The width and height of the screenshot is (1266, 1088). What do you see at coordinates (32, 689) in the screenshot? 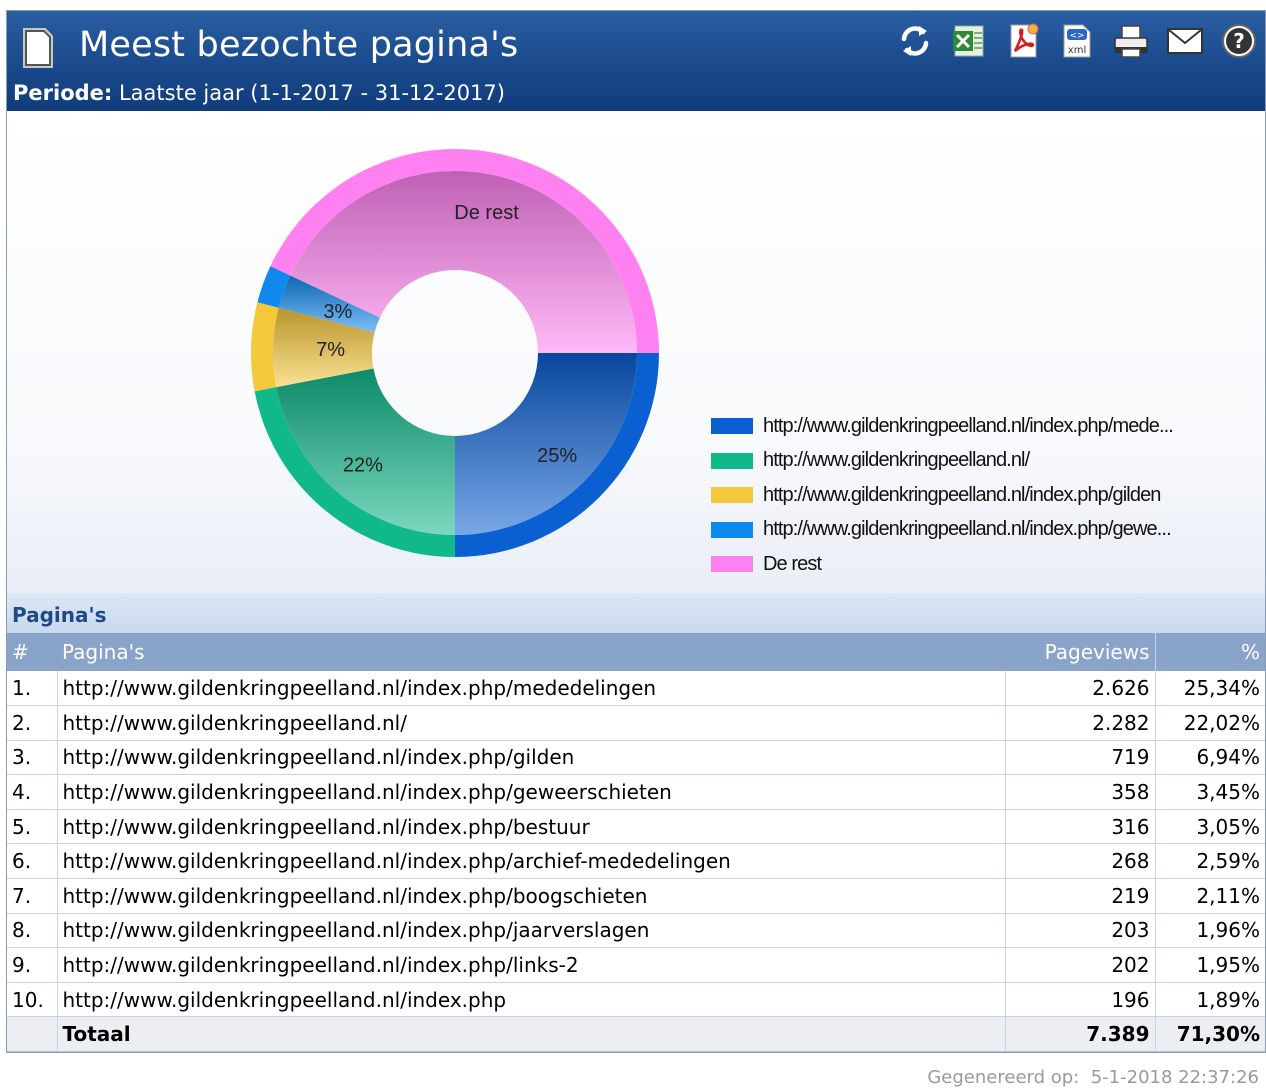
I see `rank-cell: 1.` at bounding box center [32, 689].